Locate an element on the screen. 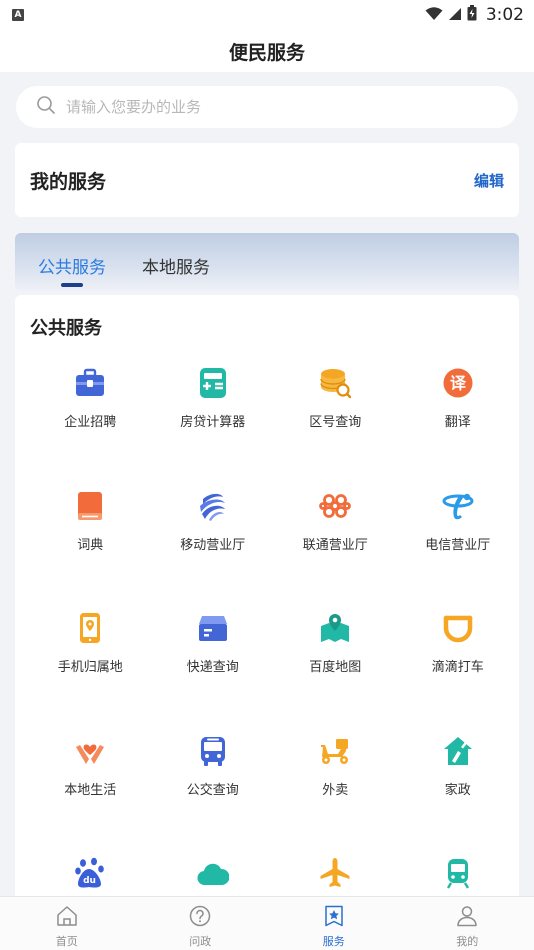 The image size is (534, 950). nav-item-home: 首页 is located at coordinates (67, 923).